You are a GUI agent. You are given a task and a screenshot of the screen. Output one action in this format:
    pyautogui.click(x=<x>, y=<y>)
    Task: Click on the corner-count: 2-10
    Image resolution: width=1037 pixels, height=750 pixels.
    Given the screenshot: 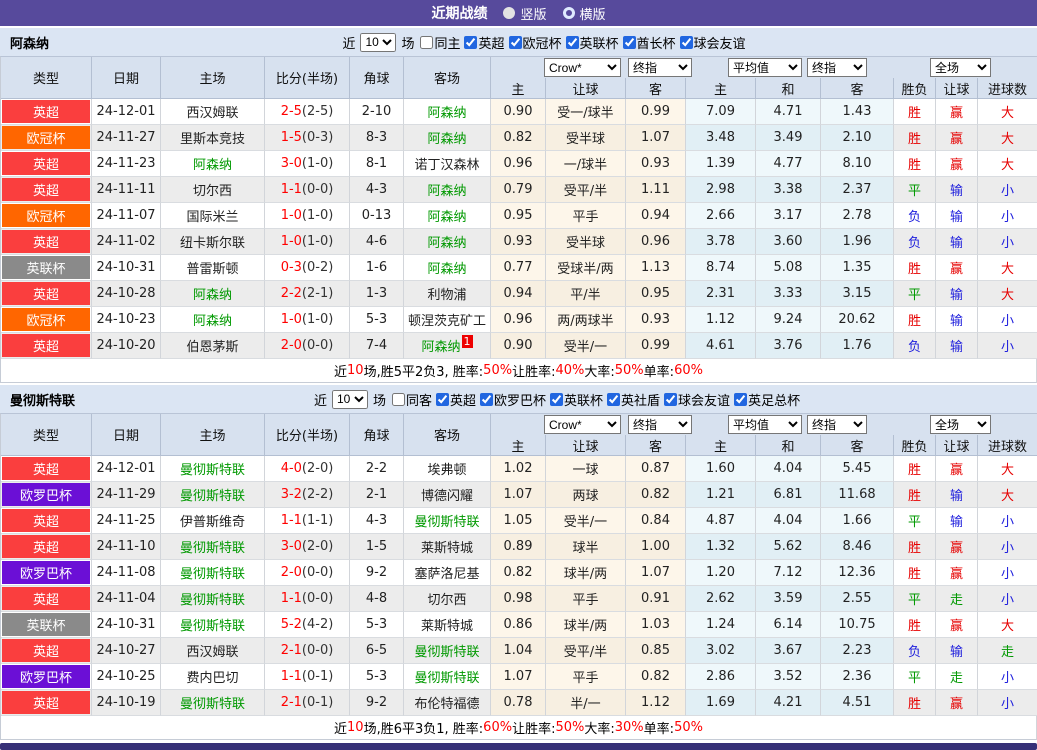 What is the action you would take?
    pyautogui.click(x=377, y=112)
    